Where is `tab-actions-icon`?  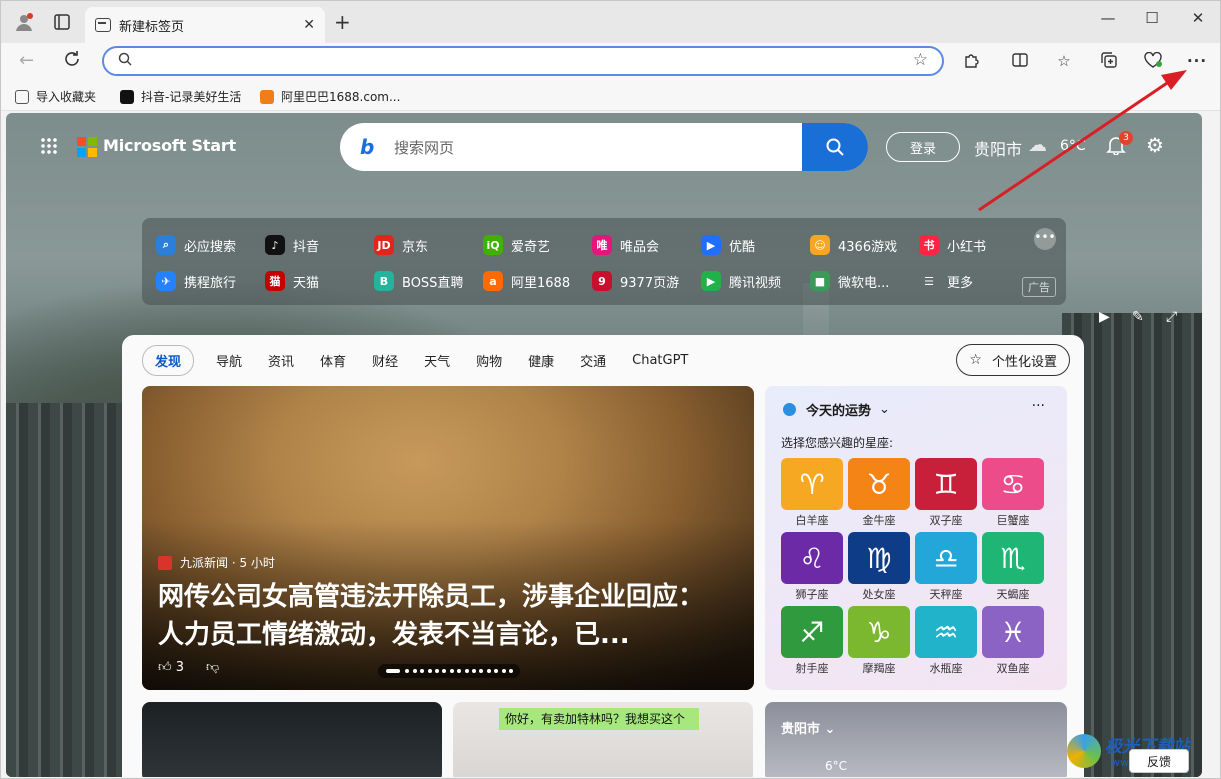
tab-actions-icon is located at coordinates (62, 22).